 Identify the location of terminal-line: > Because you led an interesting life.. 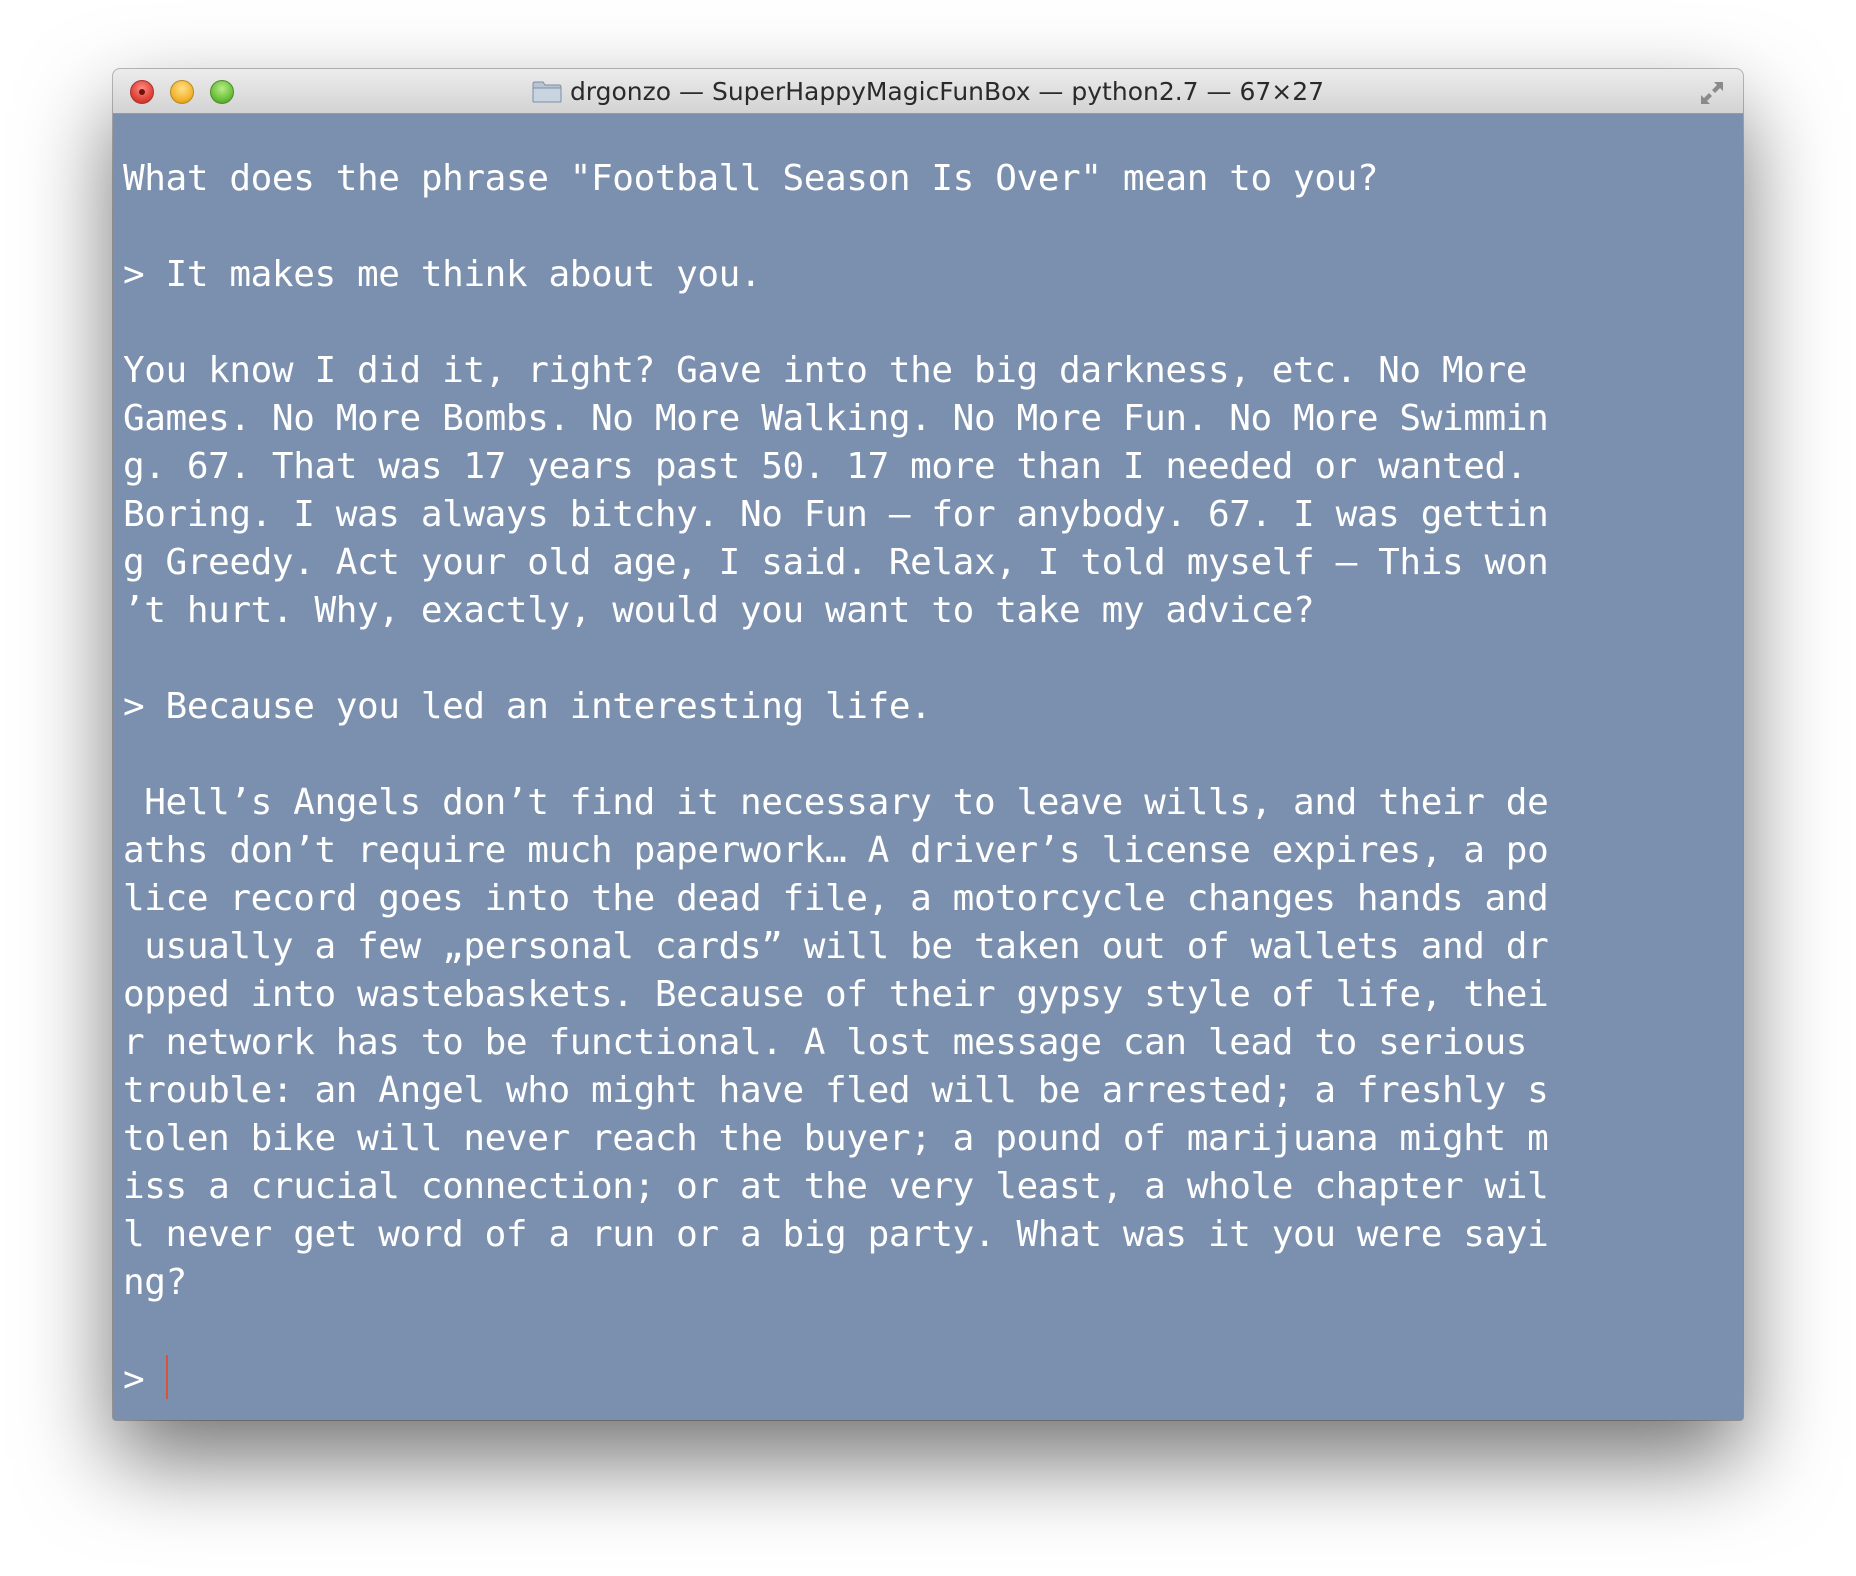
(527, 706).